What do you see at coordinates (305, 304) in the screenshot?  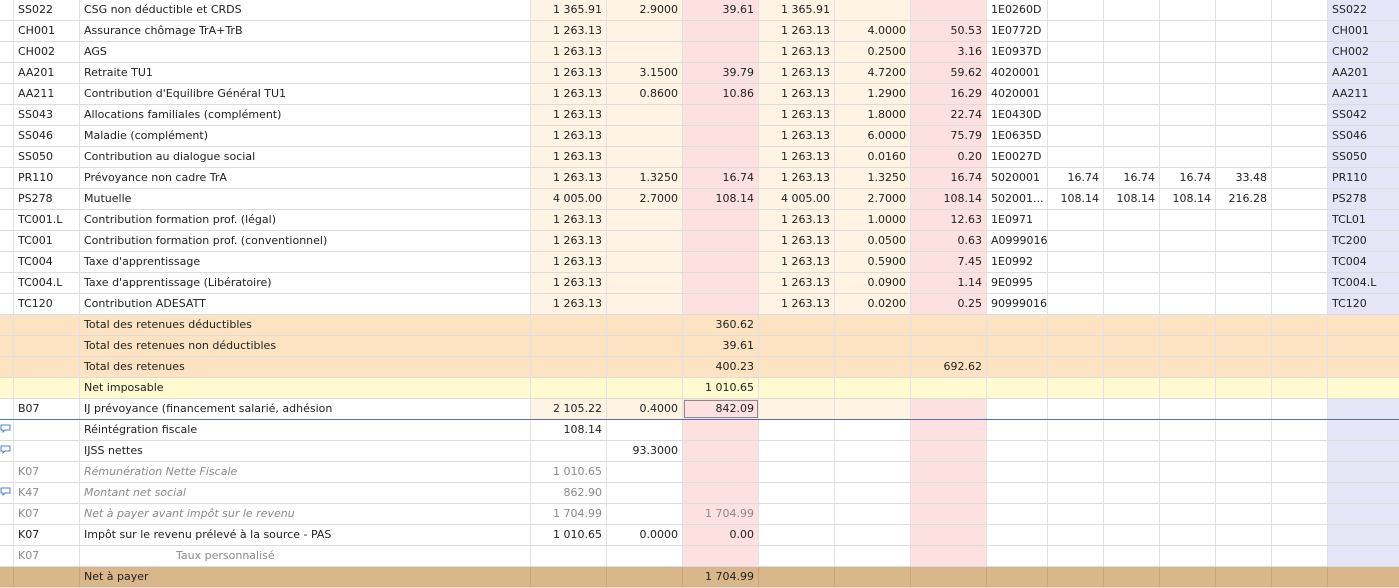 I see `rubrique-label-cell: Contribution ADESATT` at bounding box center [305, 304].